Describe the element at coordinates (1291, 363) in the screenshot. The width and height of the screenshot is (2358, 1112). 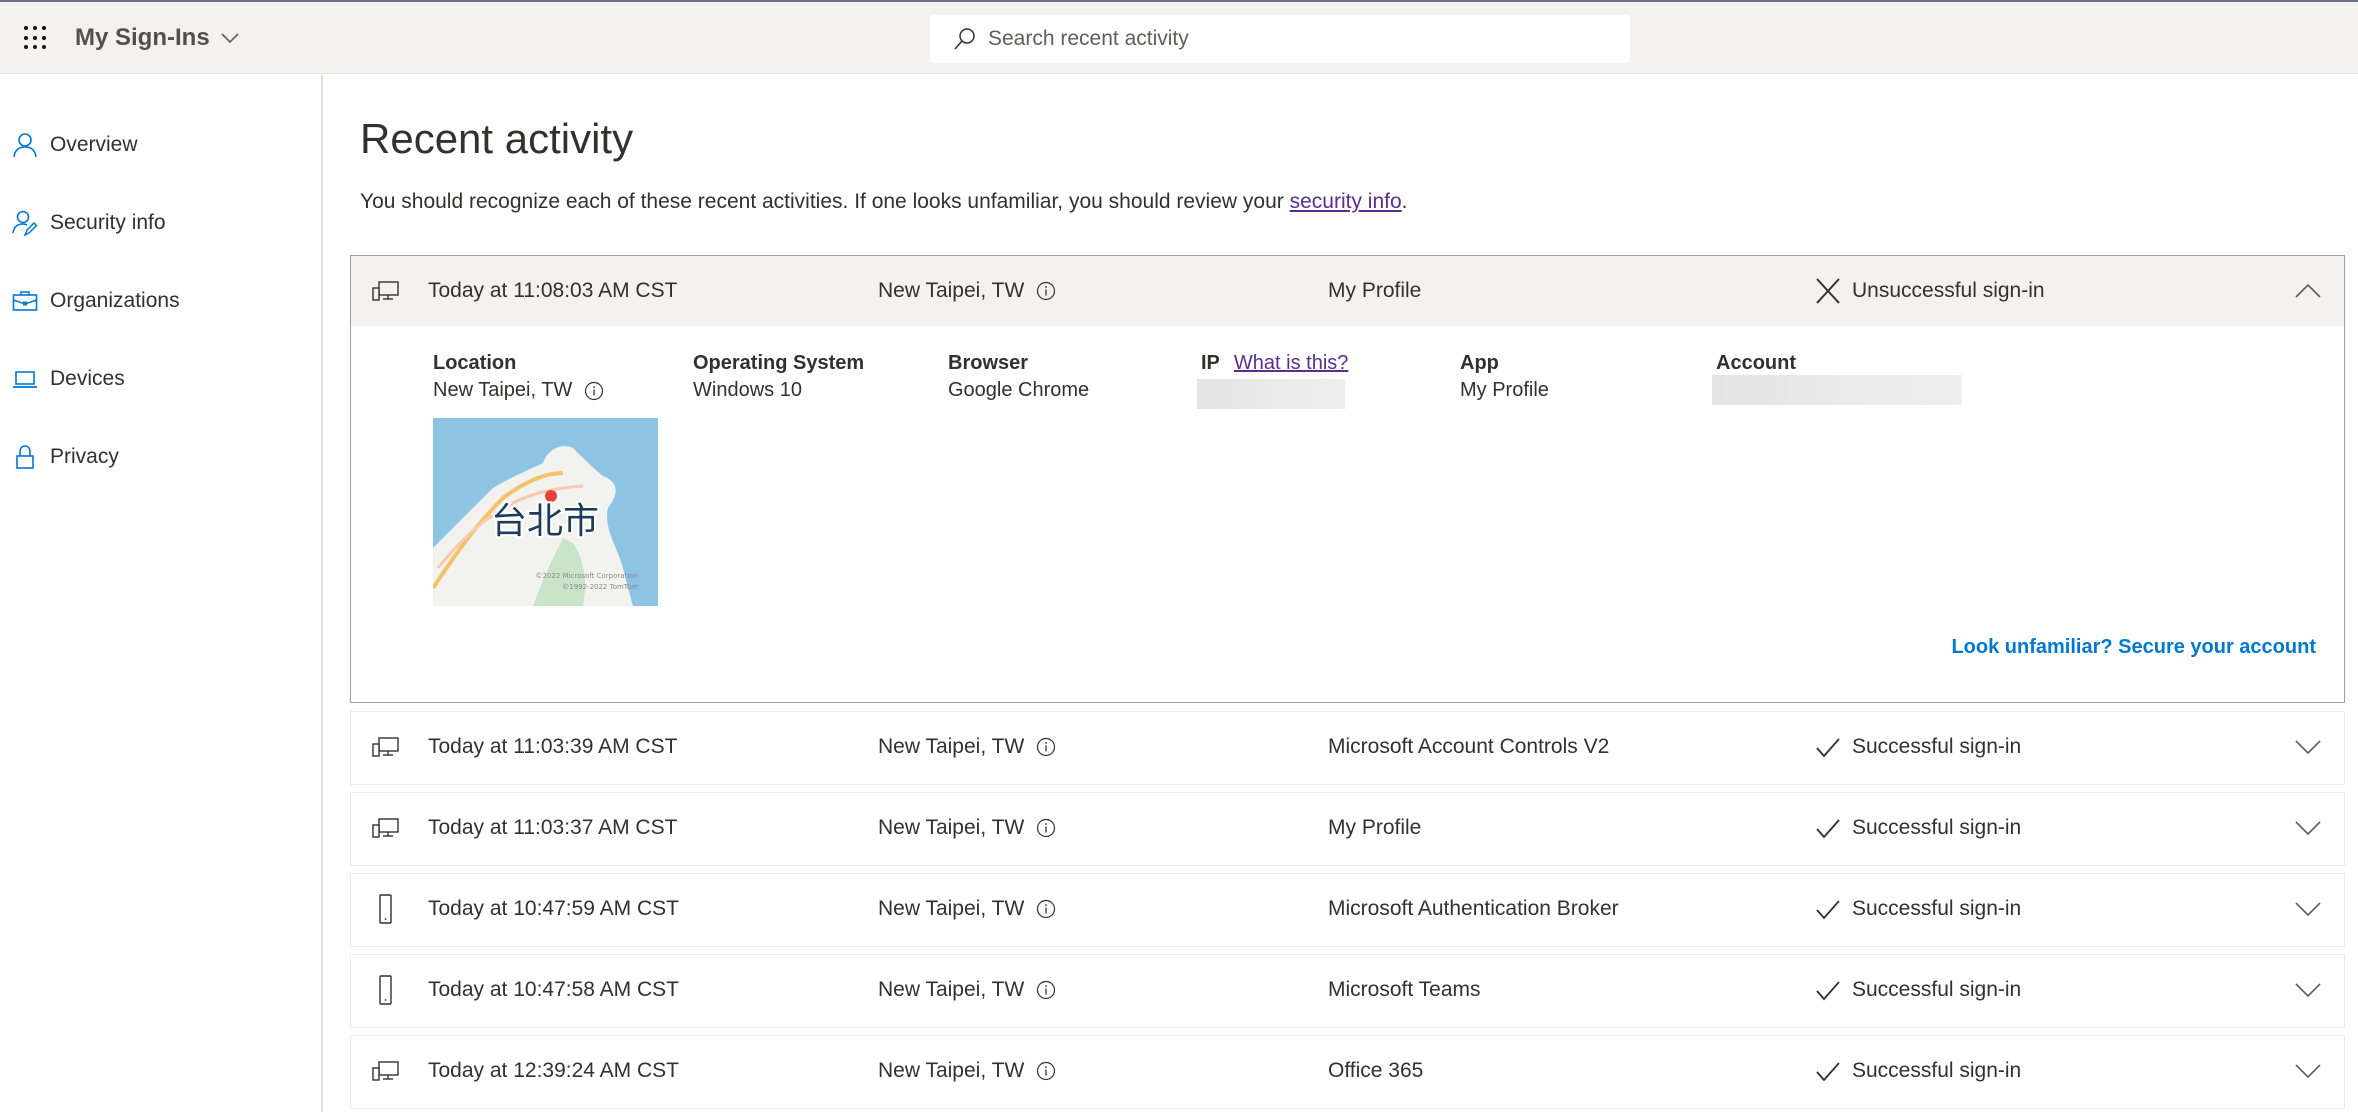
I see `what-is-this-link: What is this?` at that location.